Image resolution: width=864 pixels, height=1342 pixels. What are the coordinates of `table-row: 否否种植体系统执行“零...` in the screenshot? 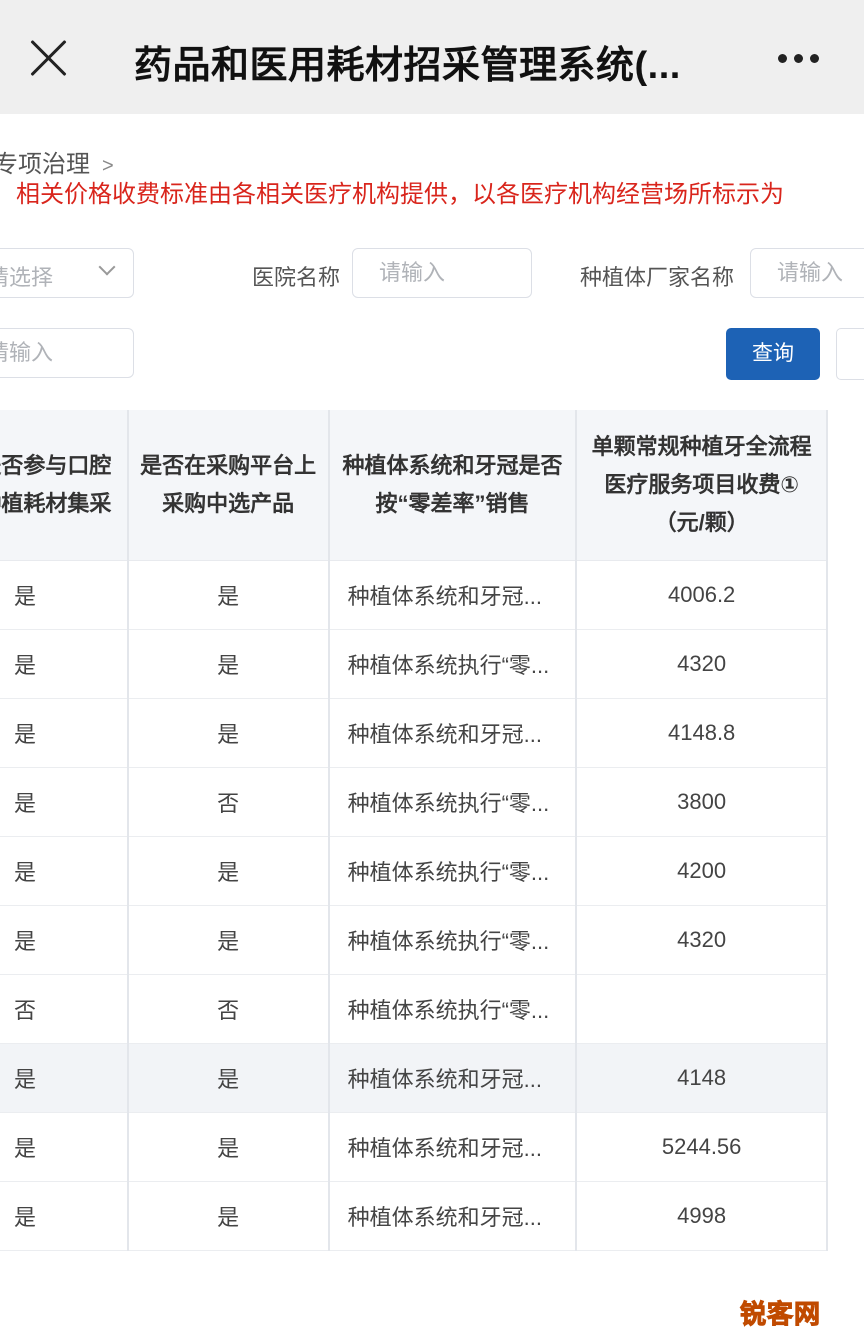 It's located at (414, 1009).